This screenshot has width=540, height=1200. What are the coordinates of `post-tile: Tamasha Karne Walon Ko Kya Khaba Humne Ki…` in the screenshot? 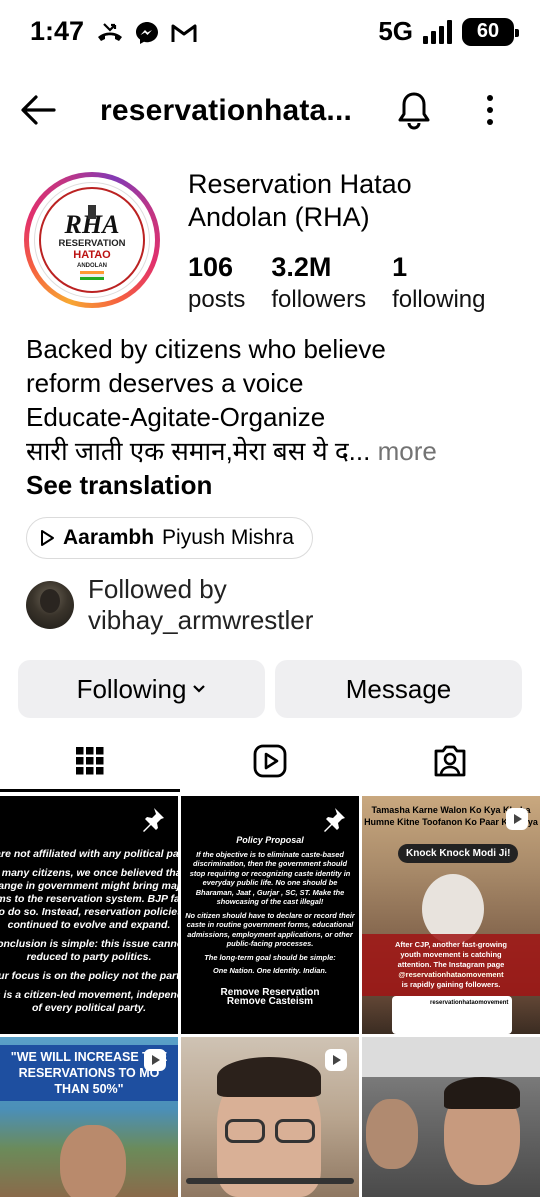 It's located at (451, 915).